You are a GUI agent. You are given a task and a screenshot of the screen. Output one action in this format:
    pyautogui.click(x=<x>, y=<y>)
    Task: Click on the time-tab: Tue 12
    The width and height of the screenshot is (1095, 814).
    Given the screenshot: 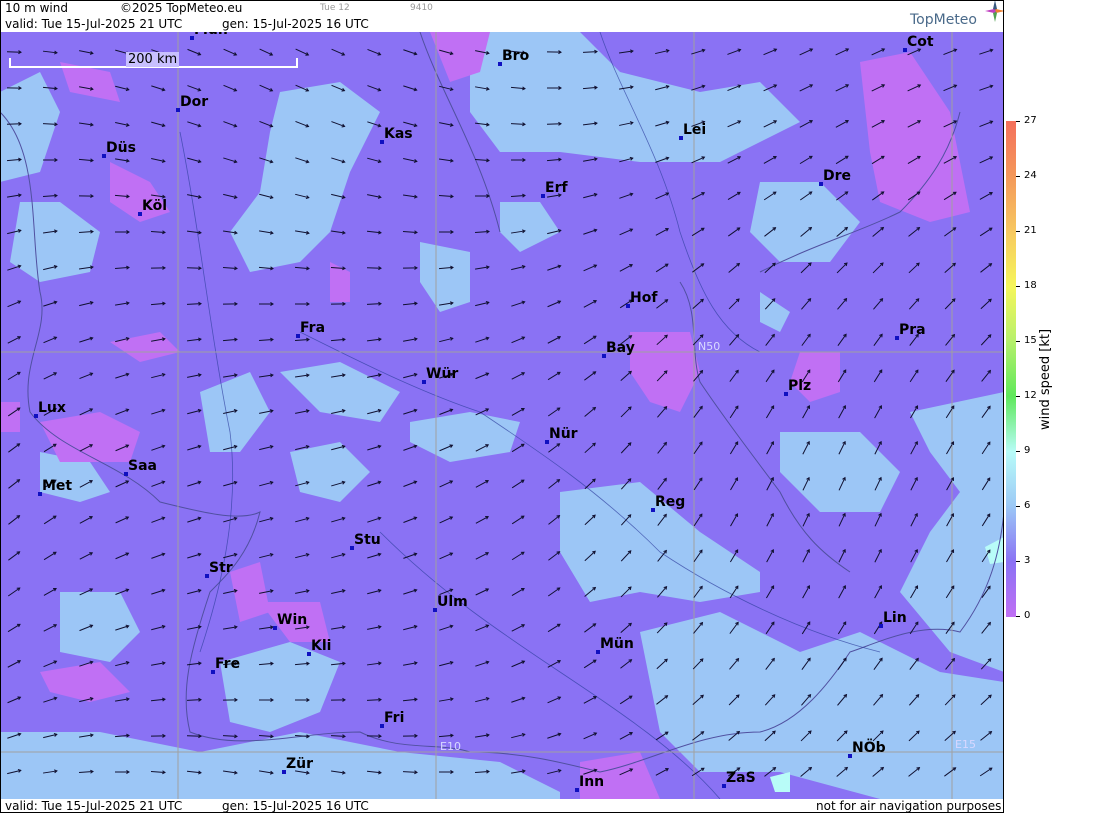 What is the action you would take?
    pyautogui.click(x=335, y=8)
    